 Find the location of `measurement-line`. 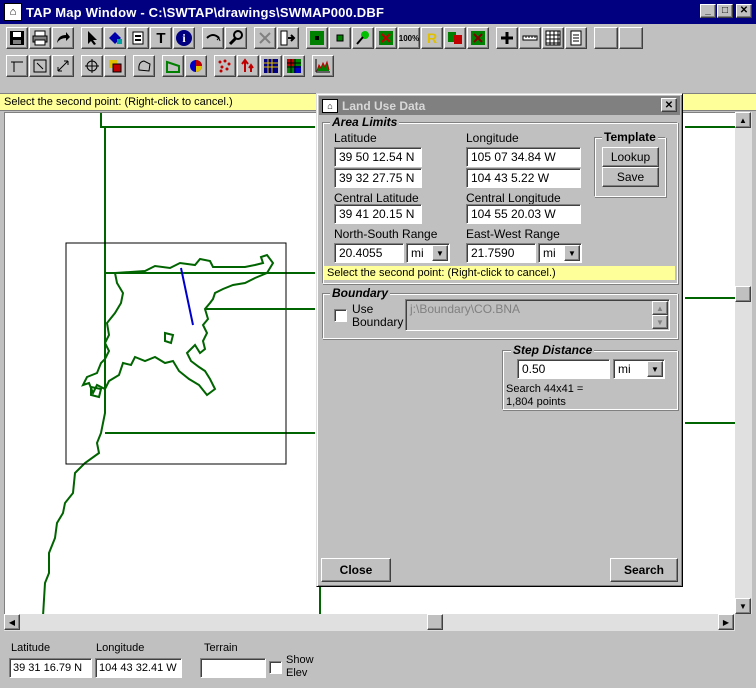

measurement-line is located at coordinates (187, 296).